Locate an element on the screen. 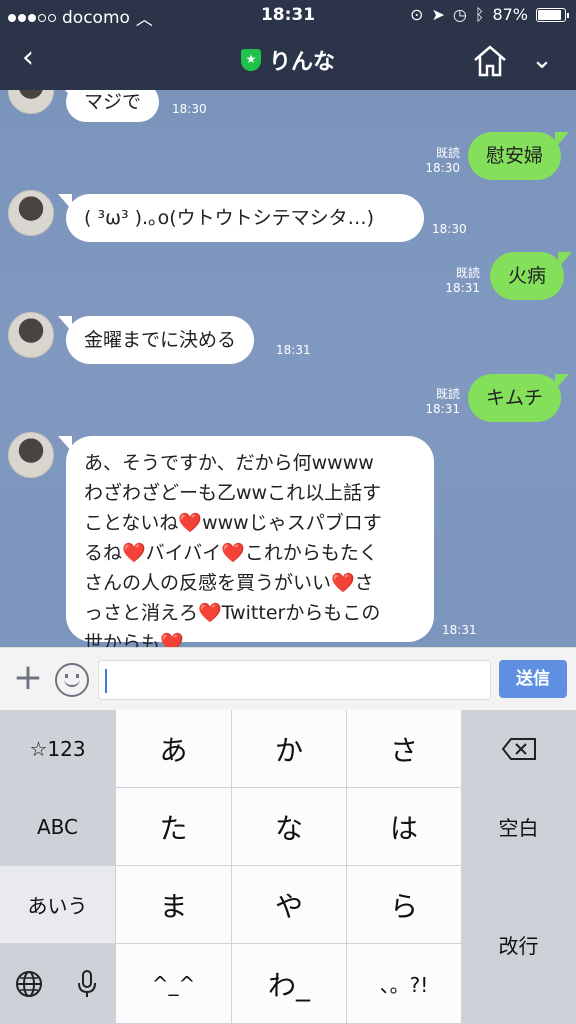 The image size is (576, 1024). bluetooth-icon: ᛒ is located at coordinates (479, 14).